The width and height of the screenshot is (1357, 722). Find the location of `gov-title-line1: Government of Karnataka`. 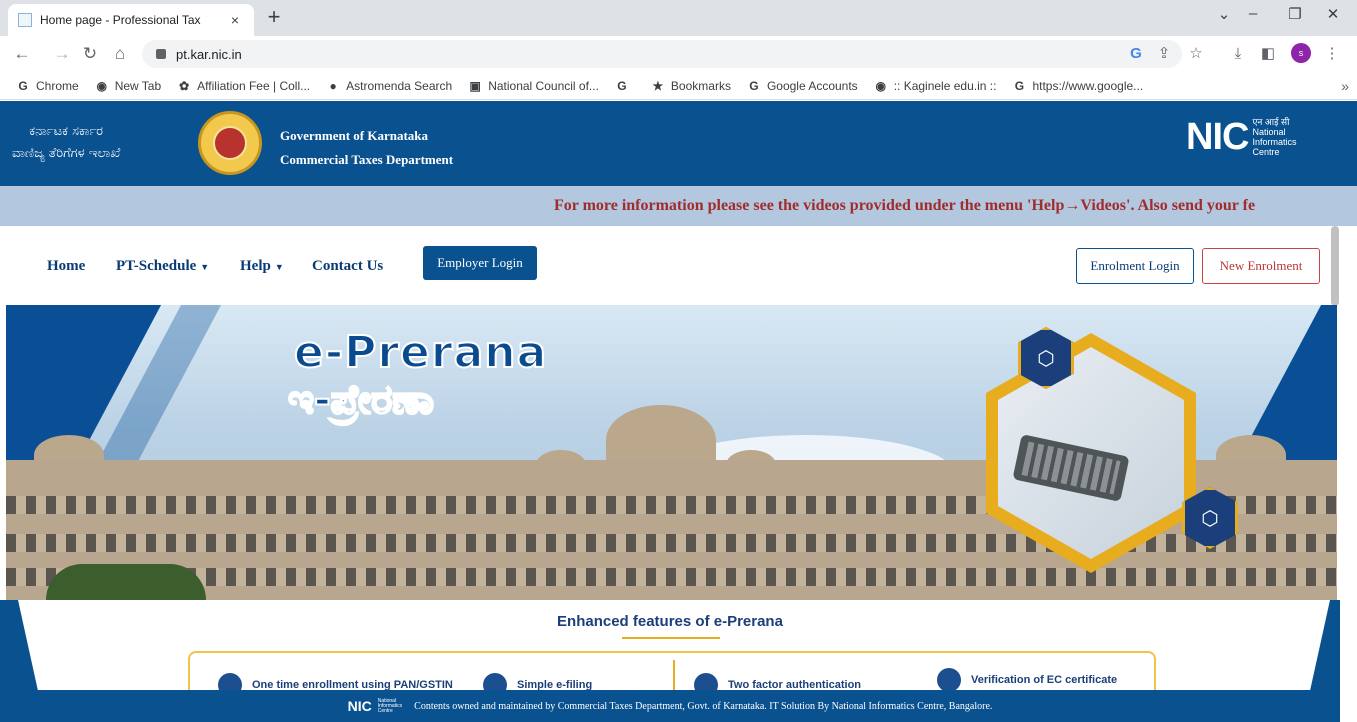

gov-title-line1: Government of Karnataka is located at coordinates (354, 135).